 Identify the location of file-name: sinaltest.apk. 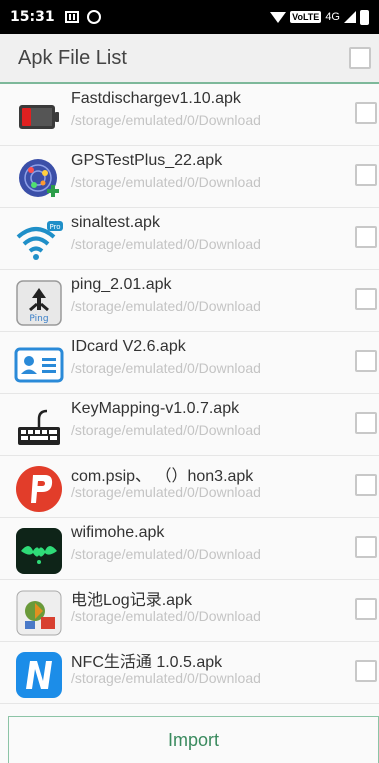
(115, 222).